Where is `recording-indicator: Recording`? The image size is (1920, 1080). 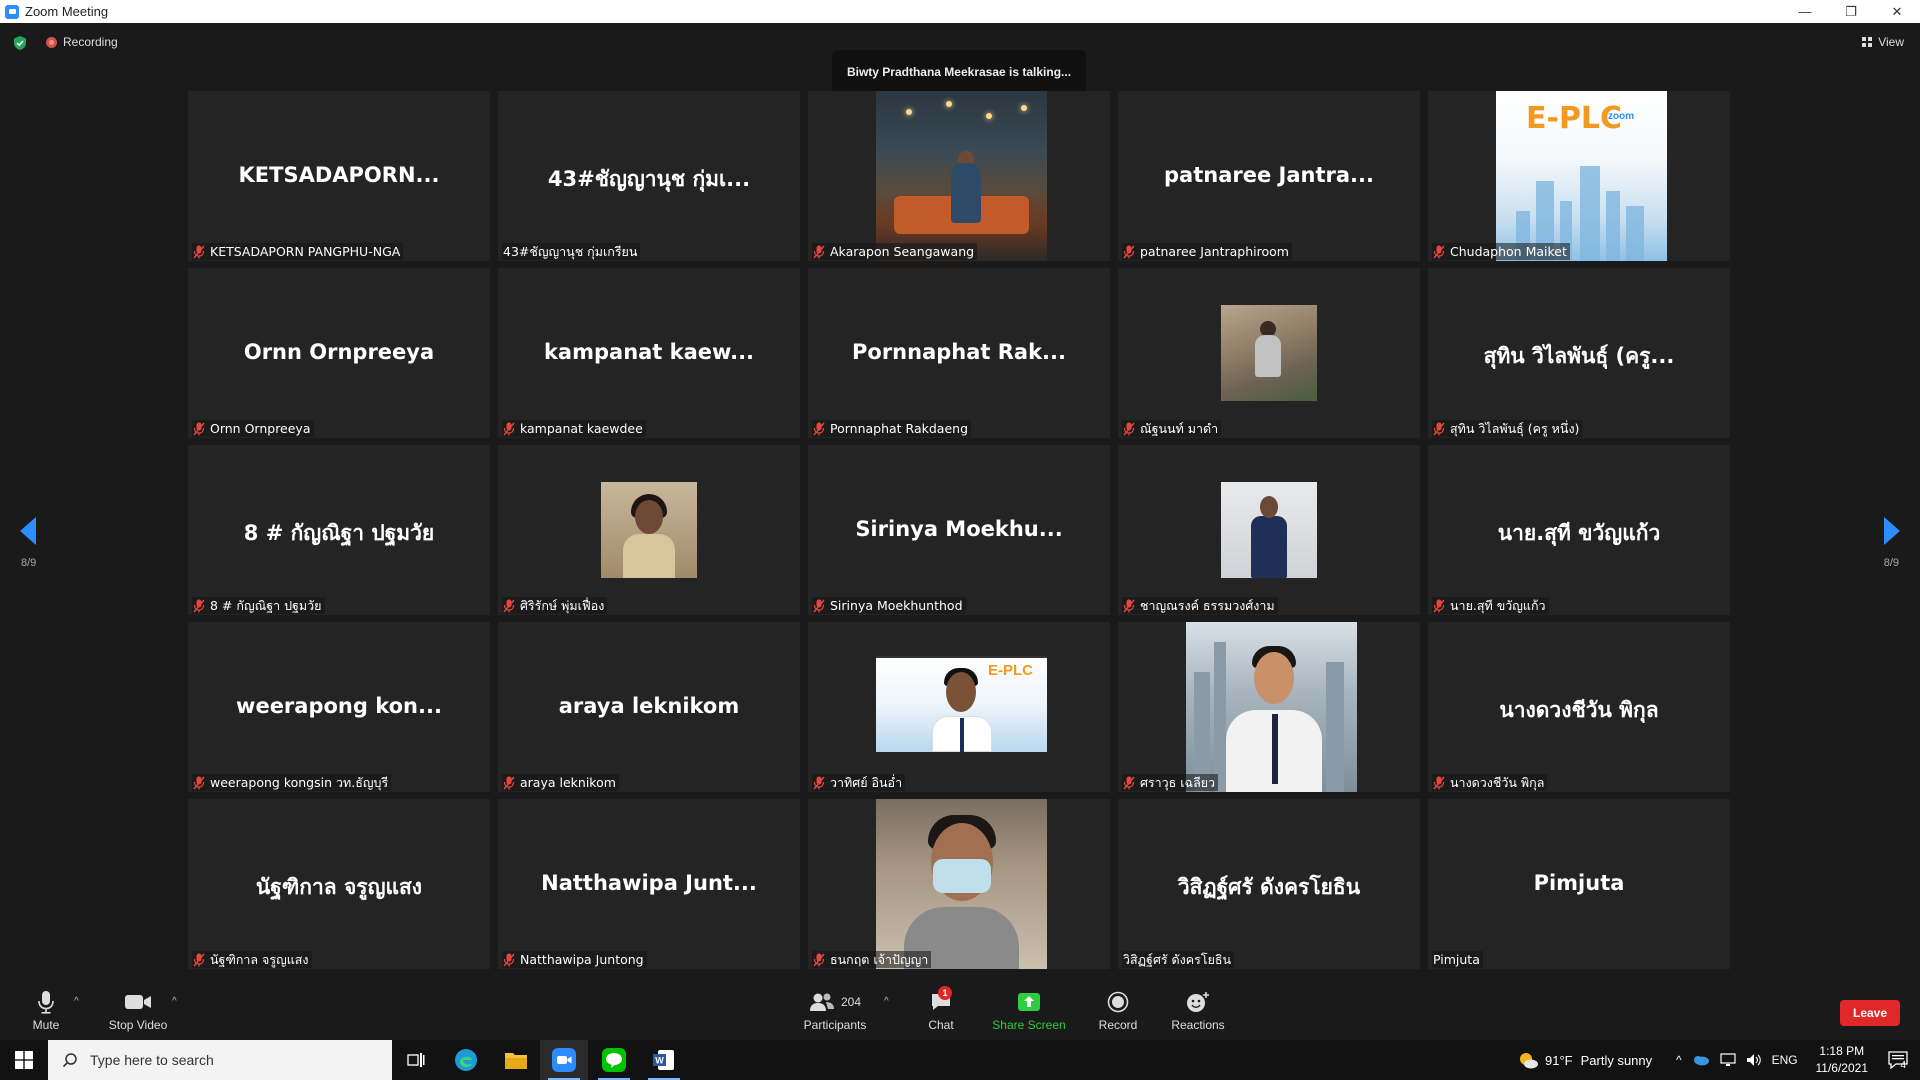 recording-indicator: Recording is located at coordinates (82, 42).